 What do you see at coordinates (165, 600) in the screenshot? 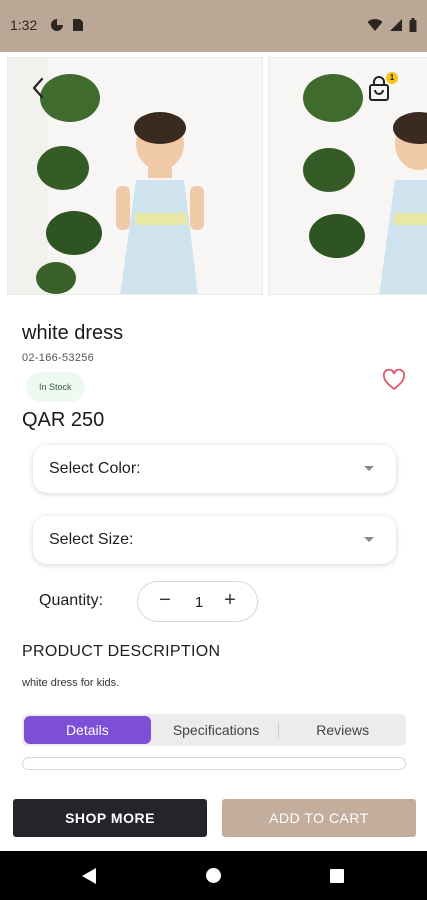
I see `quantity-decrease-button: −` at bounding box center [165, 600].